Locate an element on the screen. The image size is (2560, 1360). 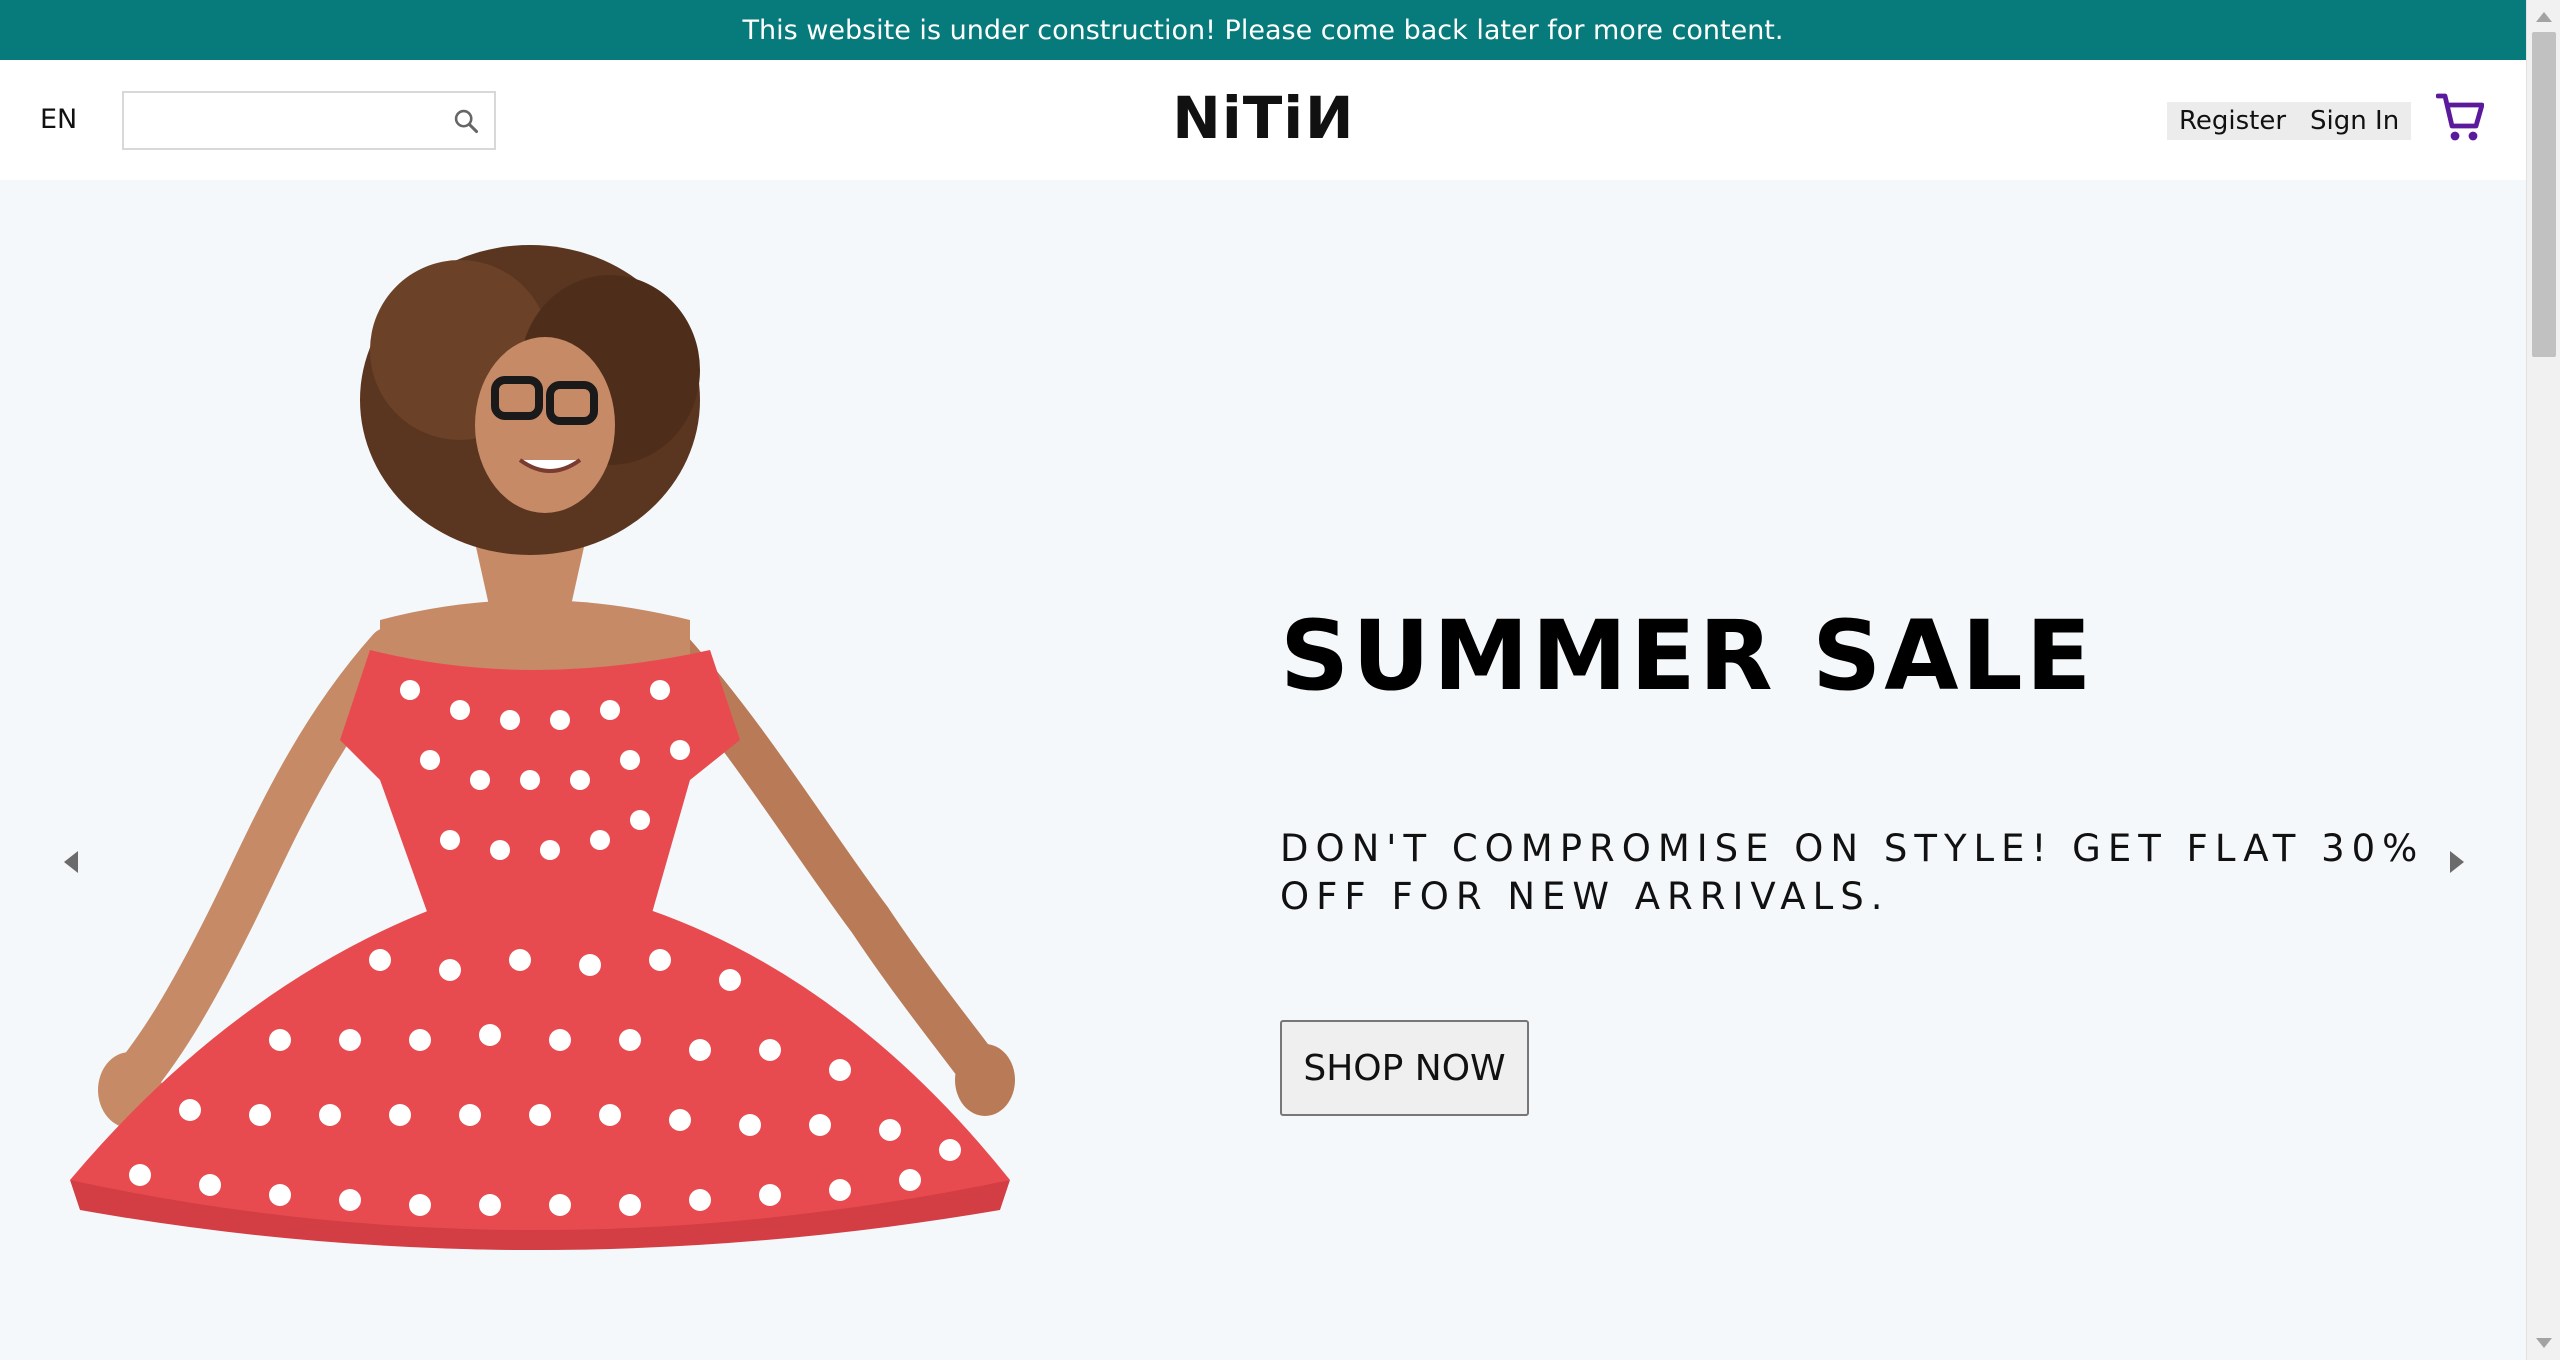
language-selector: EN is located at coordinates (58, 119).